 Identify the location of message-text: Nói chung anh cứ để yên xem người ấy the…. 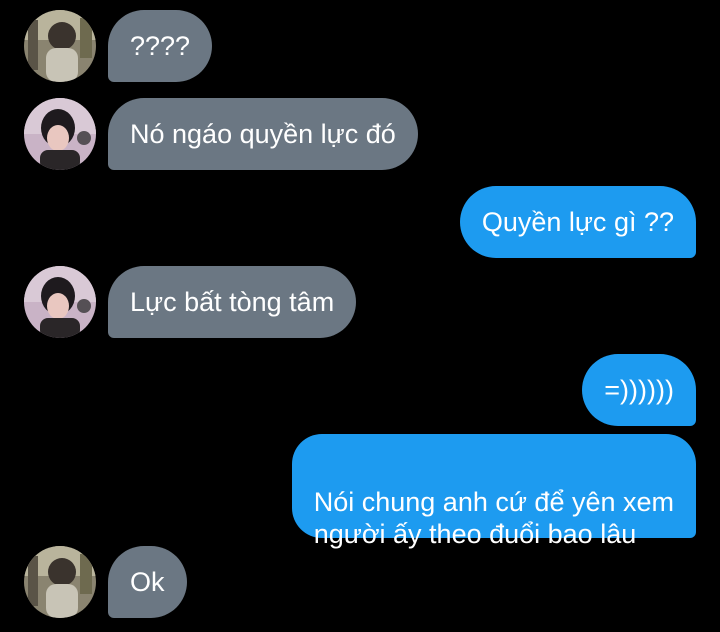
(493, 518).